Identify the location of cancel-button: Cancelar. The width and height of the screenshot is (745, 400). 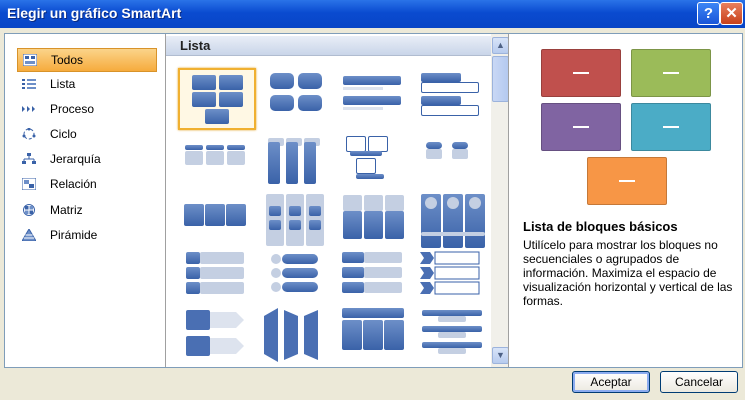
(699, 382).